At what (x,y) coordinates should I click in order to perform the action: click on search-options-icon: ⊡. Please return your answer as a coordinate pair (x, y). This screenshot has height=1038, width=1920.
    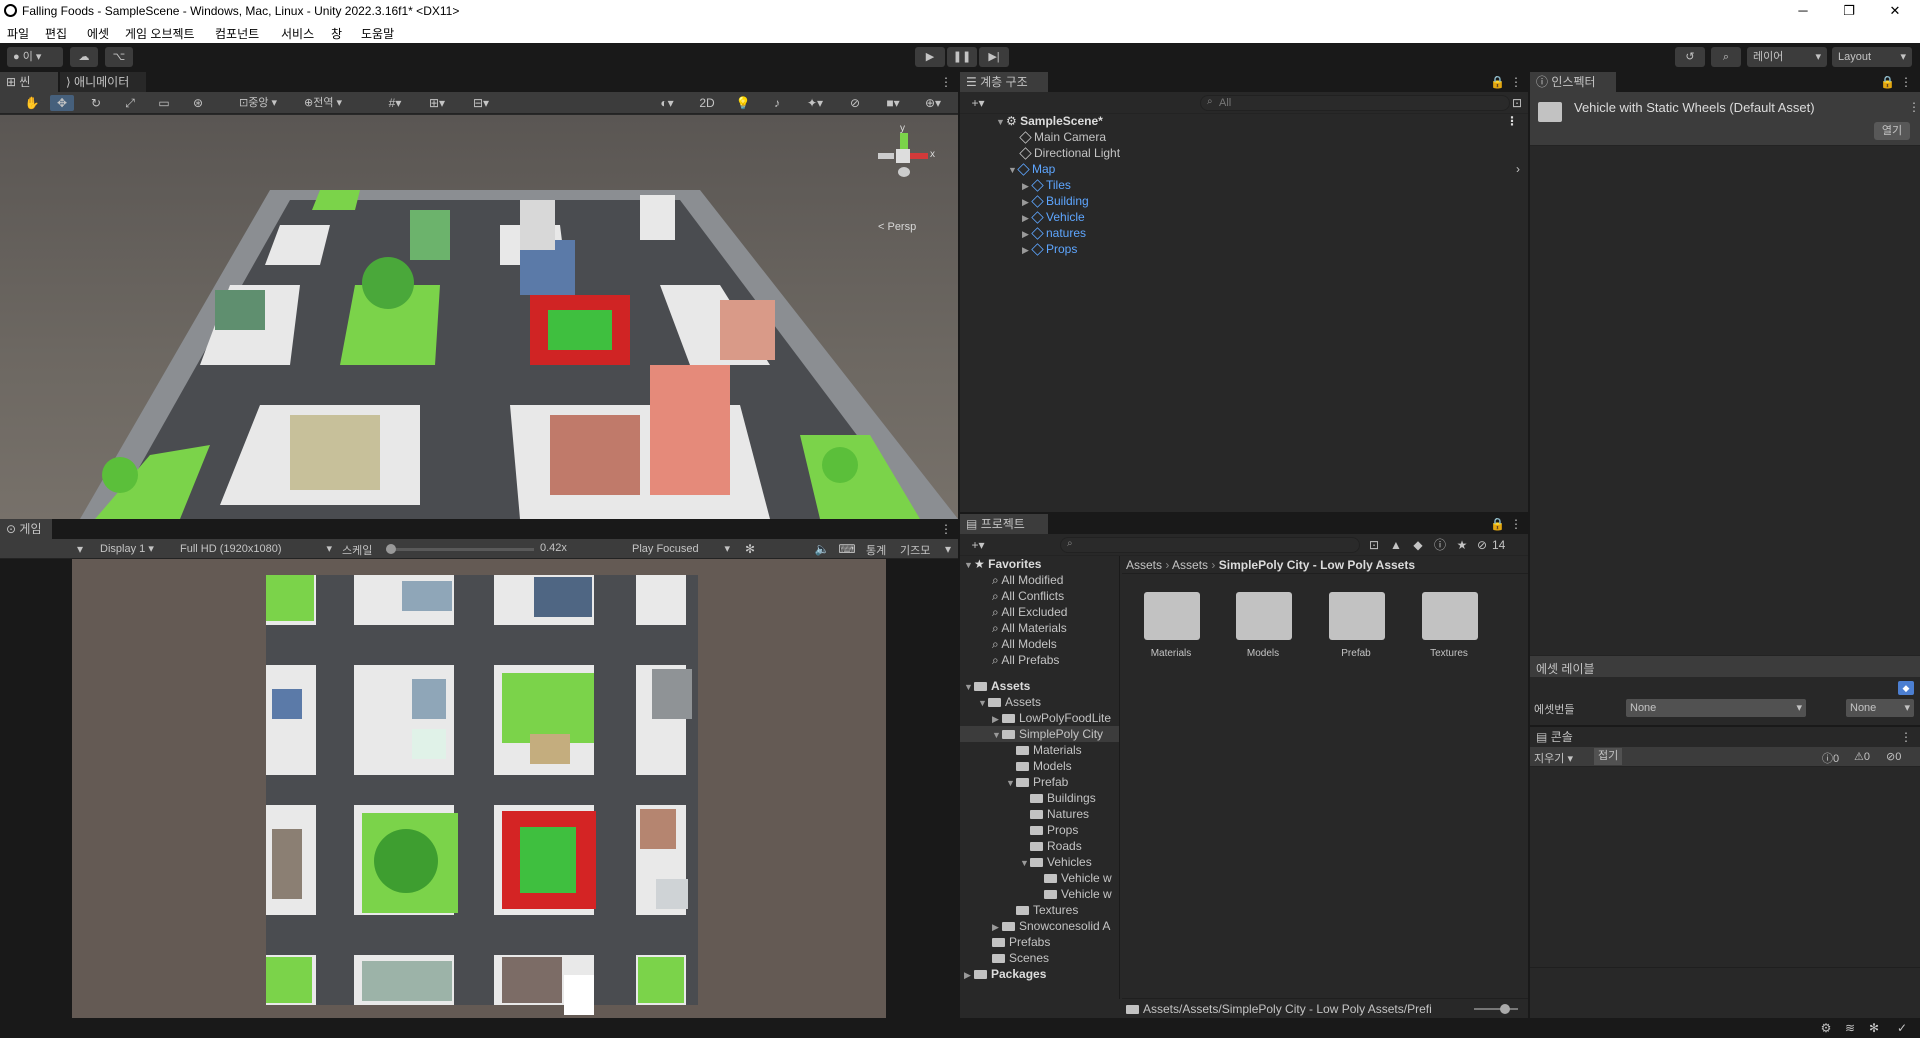
    Looking at the image, I should click on (1517, 103).